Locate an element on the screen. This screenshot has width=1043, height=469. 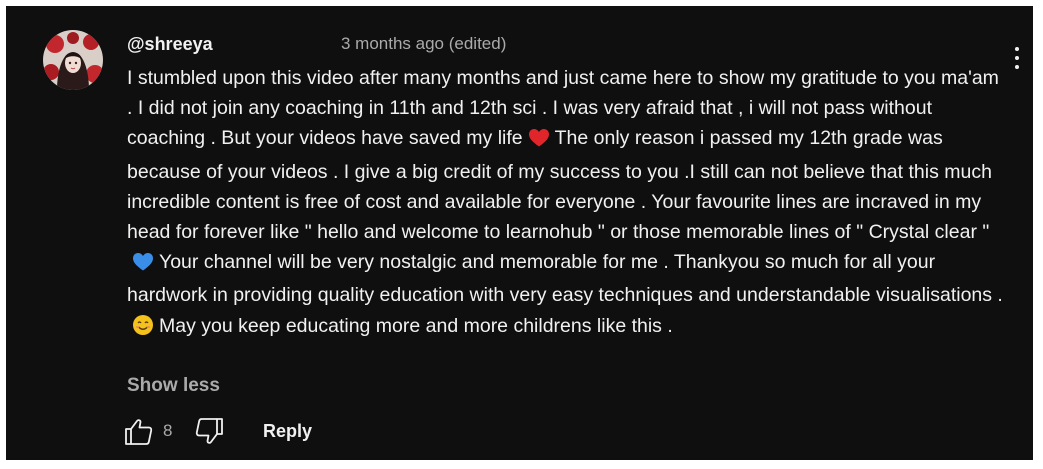
reply-button: Reply is located at coordinates (287, 431).